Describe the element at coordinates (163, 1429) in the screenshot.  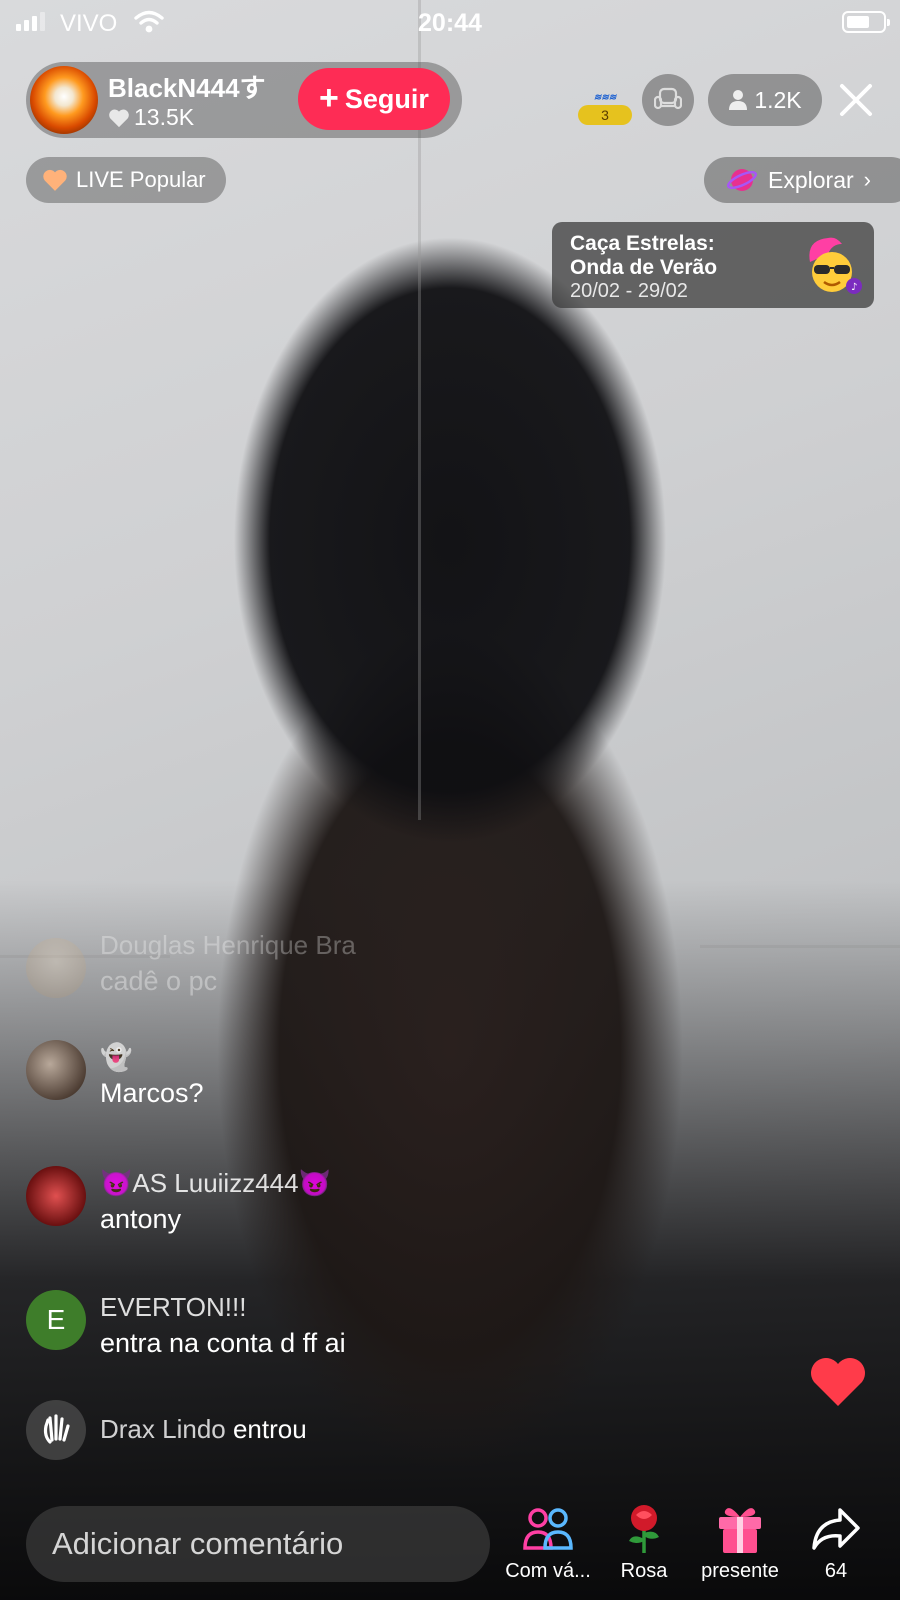
I see `join-username: Drax Lindo` at that location.